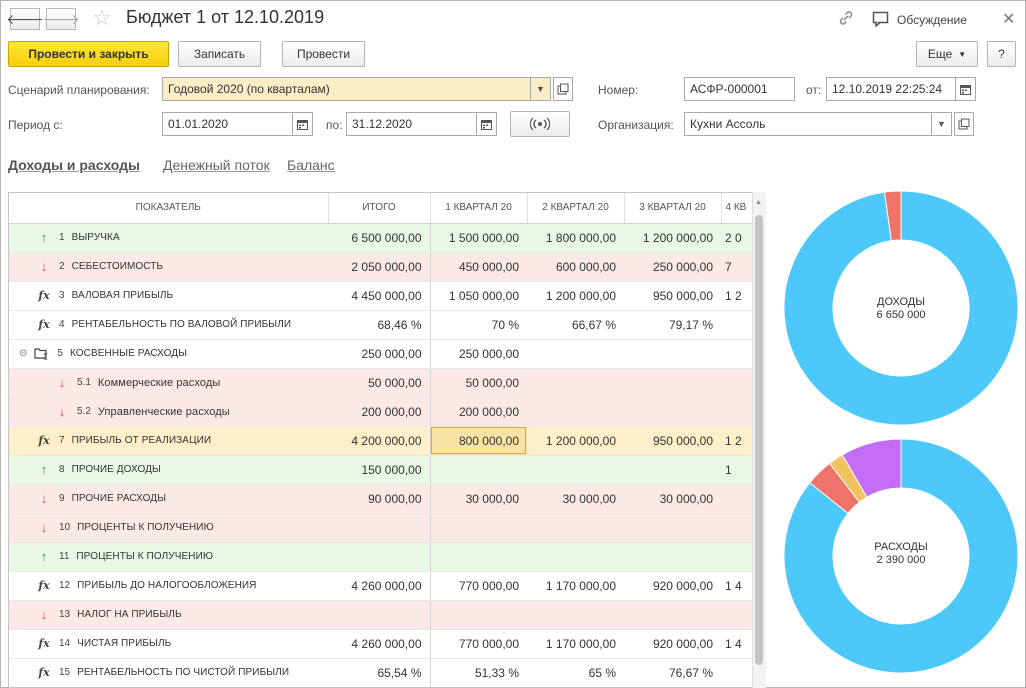  What do you see at coordinates (739, 89) in the screenshot?
I see `number-field: АСФР-000001` at bounding box center [739, 89].